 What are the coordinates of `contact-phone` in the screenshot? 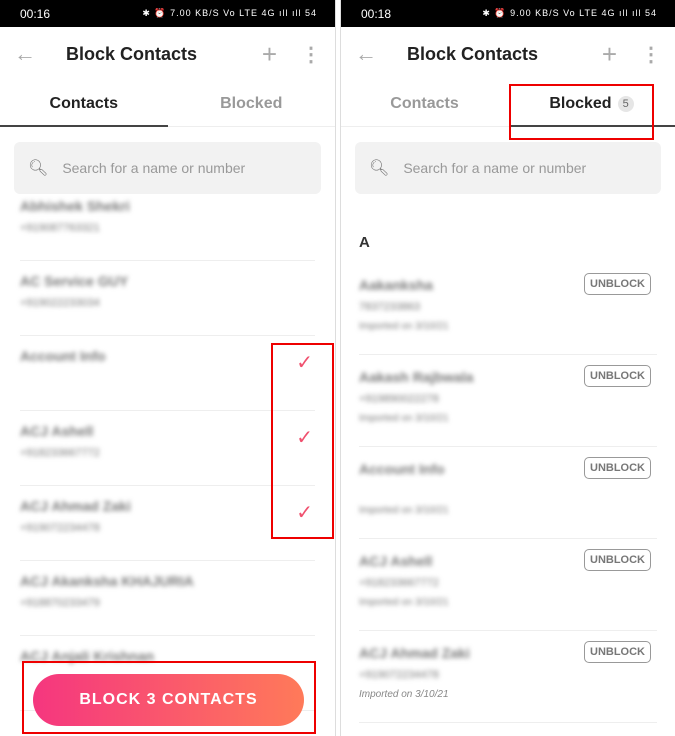 It's located at (508, 491).